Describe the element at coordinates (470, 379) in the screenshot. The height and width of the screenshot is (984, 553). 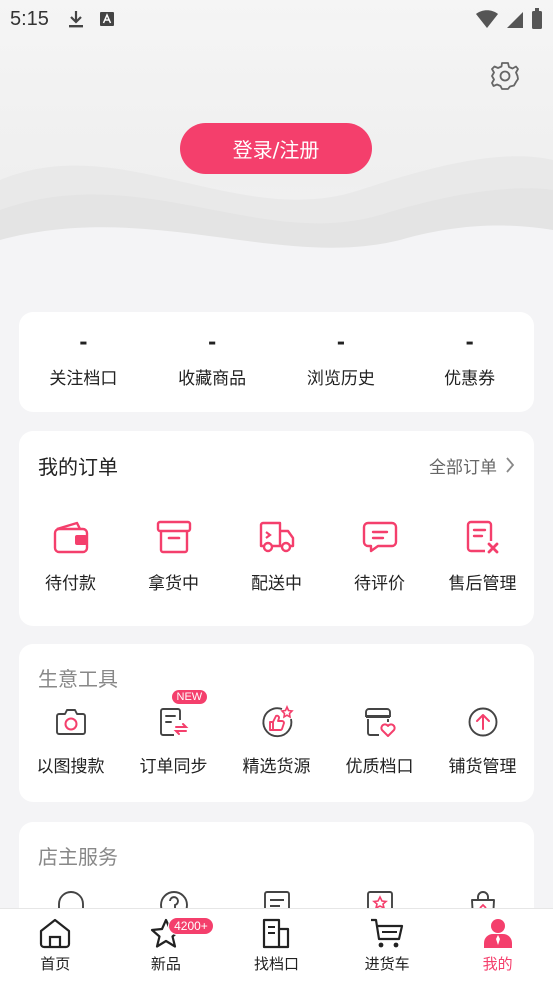
I see `stat-label: 优惠券` at that location.